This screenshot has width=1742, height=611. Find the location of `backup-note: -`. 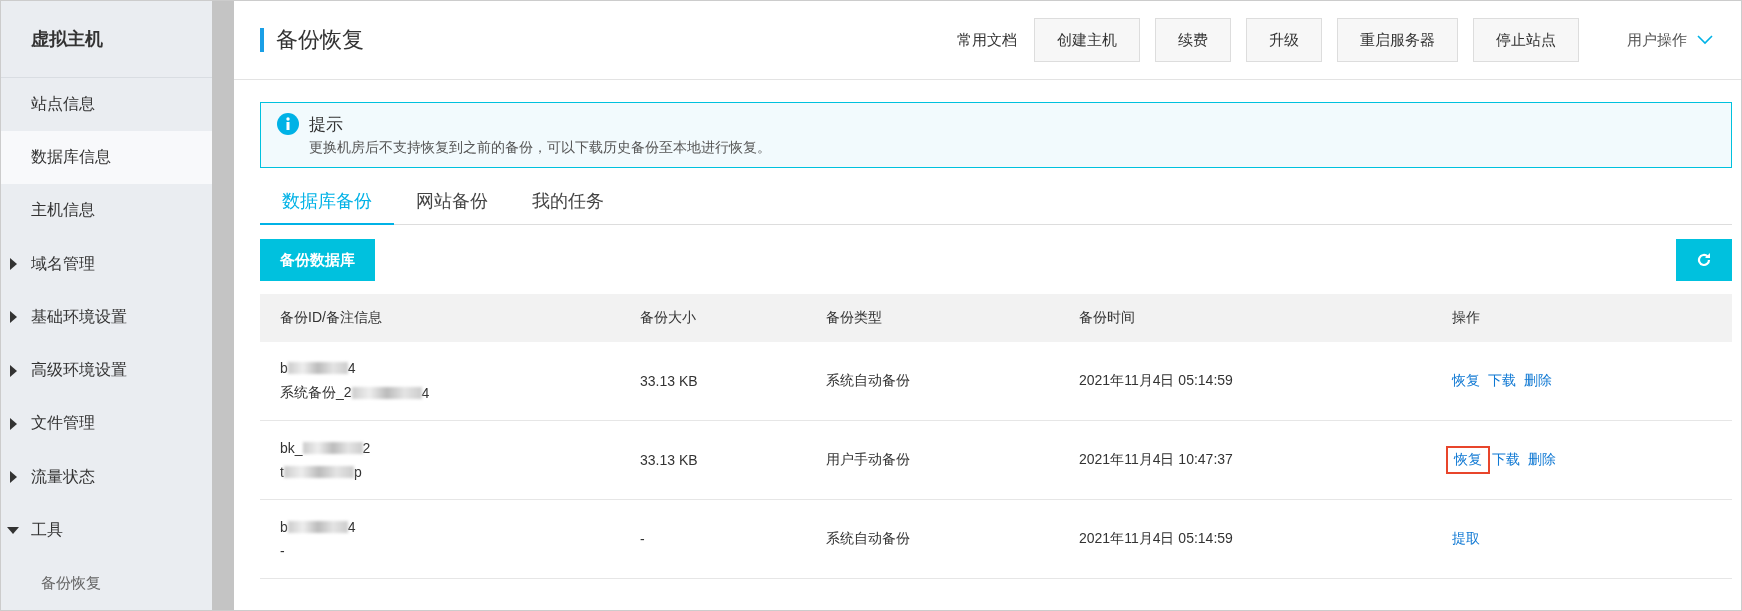

backup-note: - is located at coordinates (283, 551).